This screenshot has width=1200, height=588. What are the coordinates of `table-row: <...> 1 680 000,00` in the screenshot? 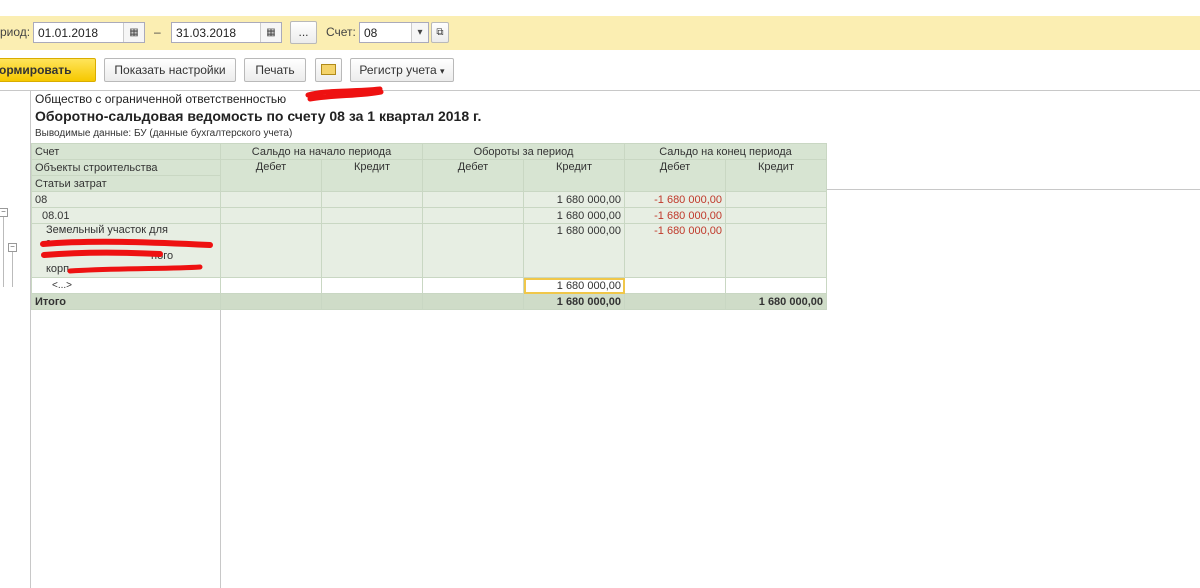 It's located at (429, 285).